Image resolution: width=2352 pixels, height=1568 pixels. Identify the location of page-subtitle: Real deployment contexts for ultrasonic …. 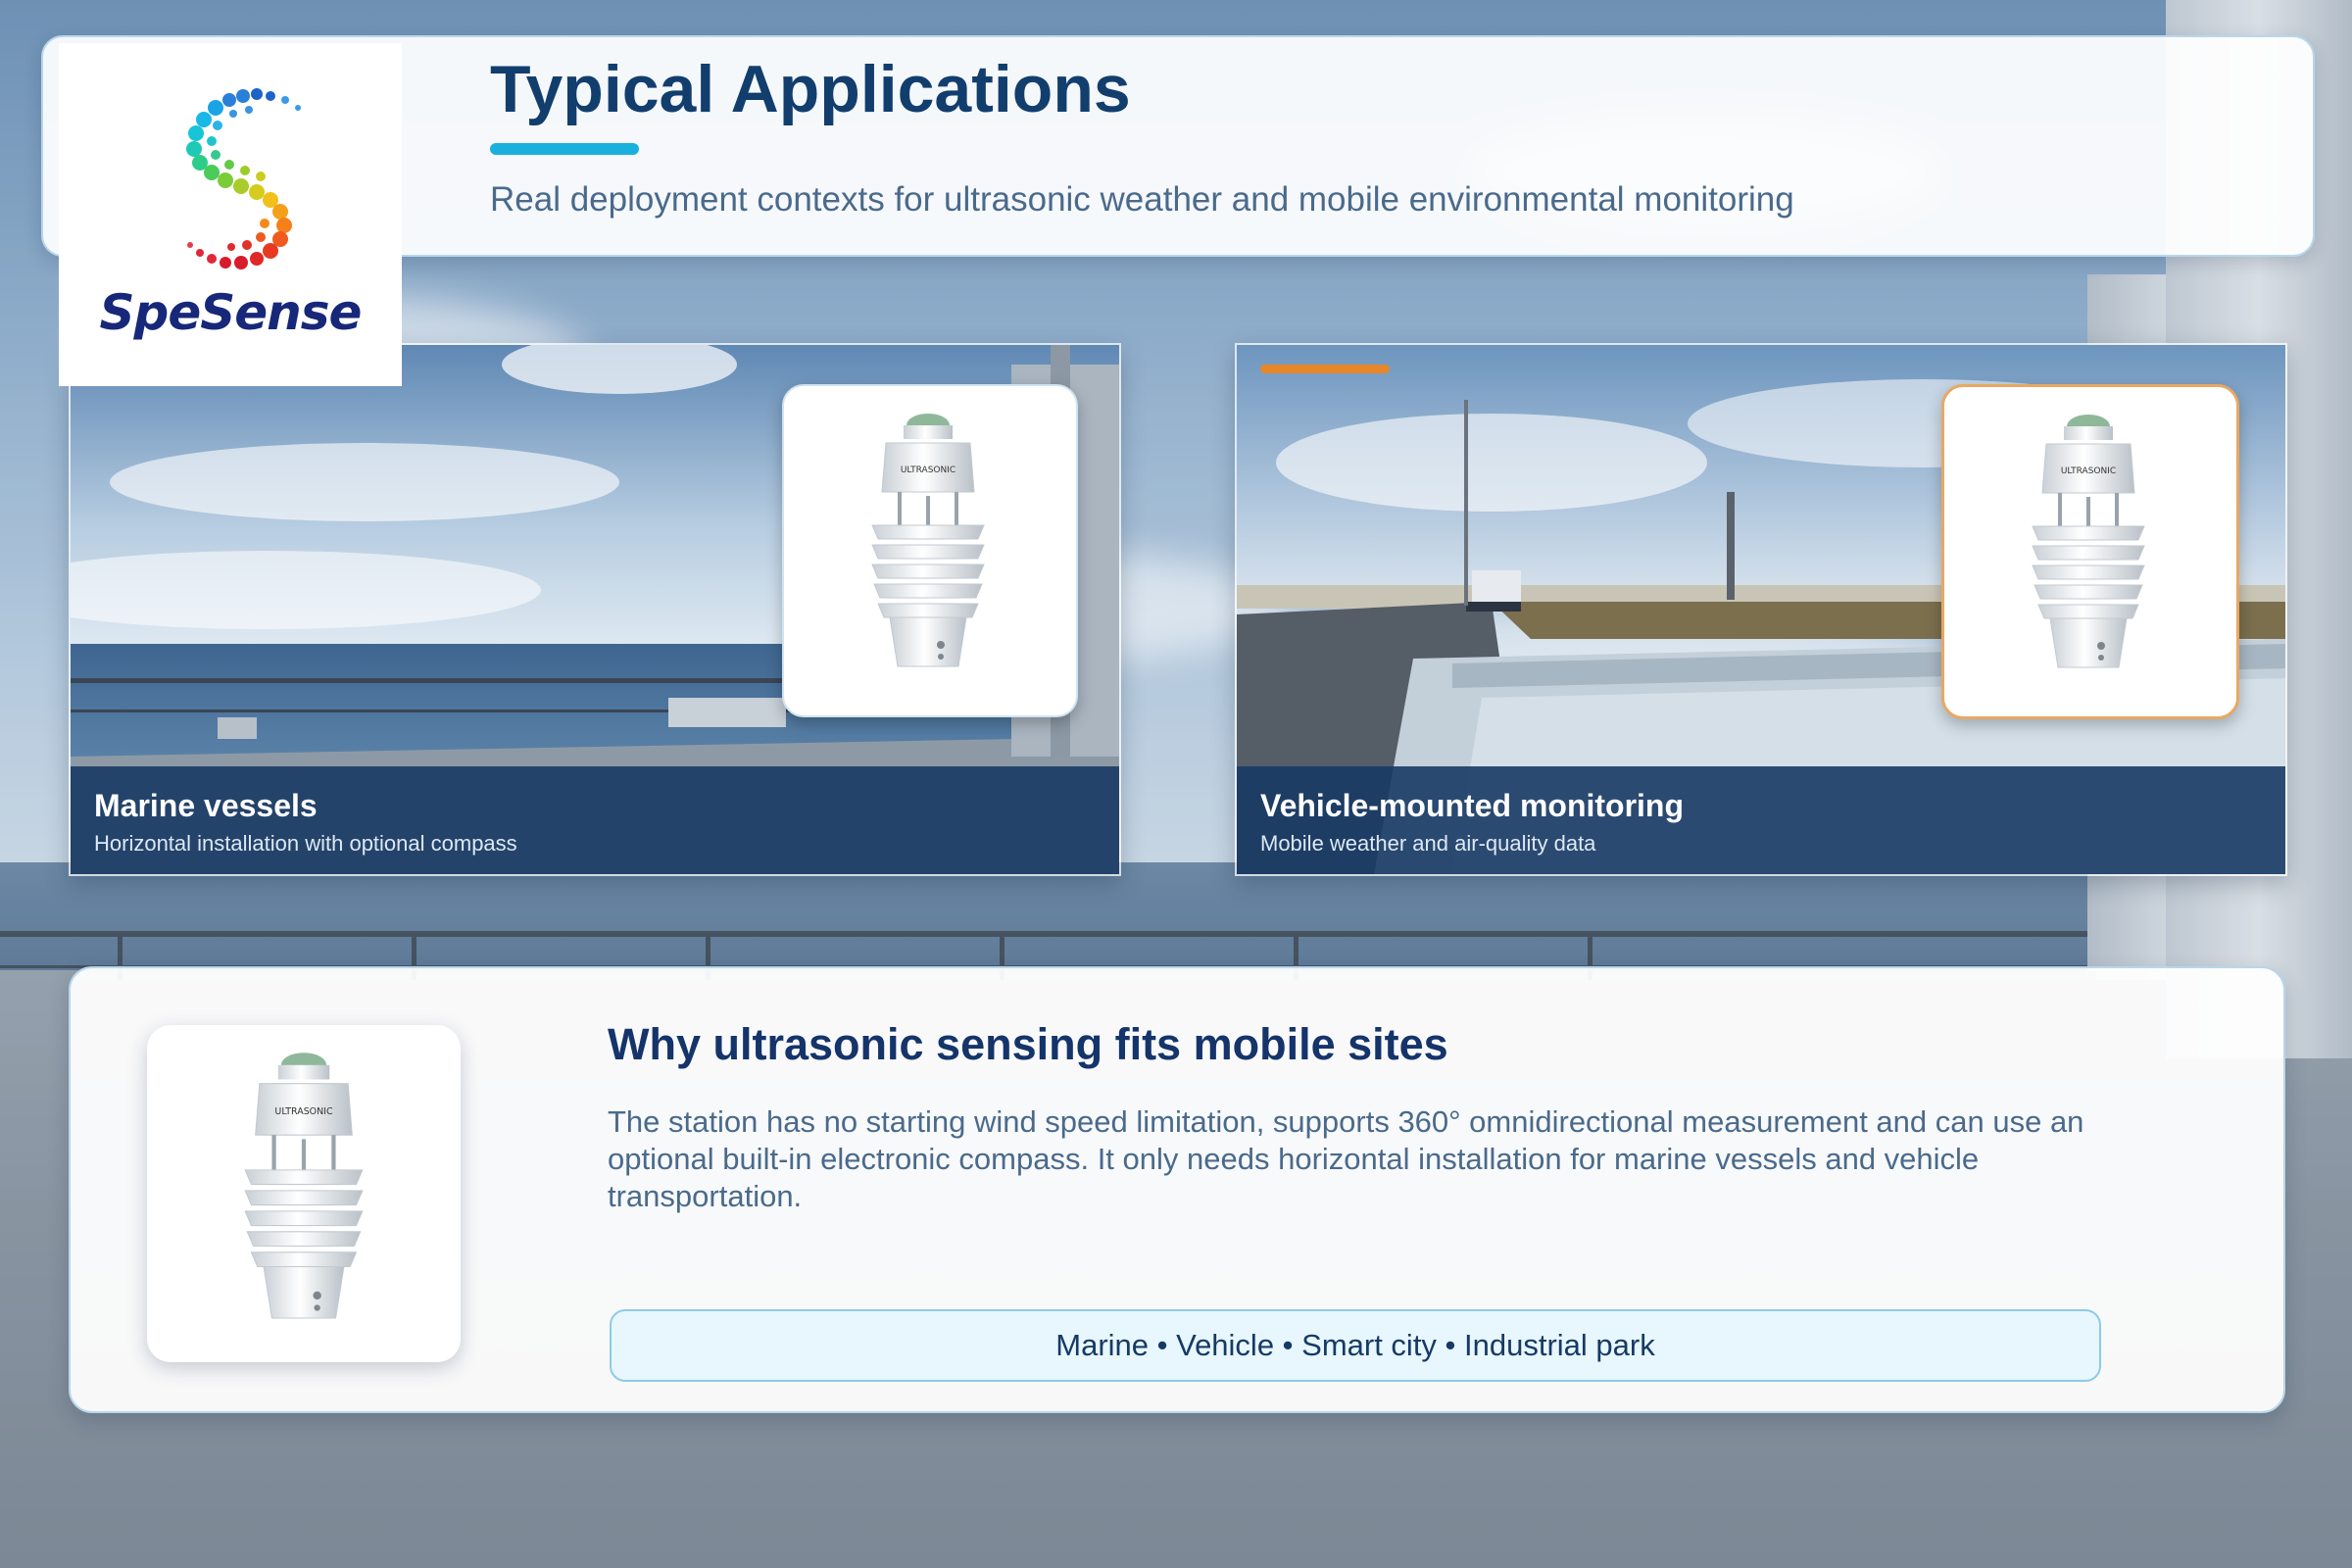
(1142, 199).